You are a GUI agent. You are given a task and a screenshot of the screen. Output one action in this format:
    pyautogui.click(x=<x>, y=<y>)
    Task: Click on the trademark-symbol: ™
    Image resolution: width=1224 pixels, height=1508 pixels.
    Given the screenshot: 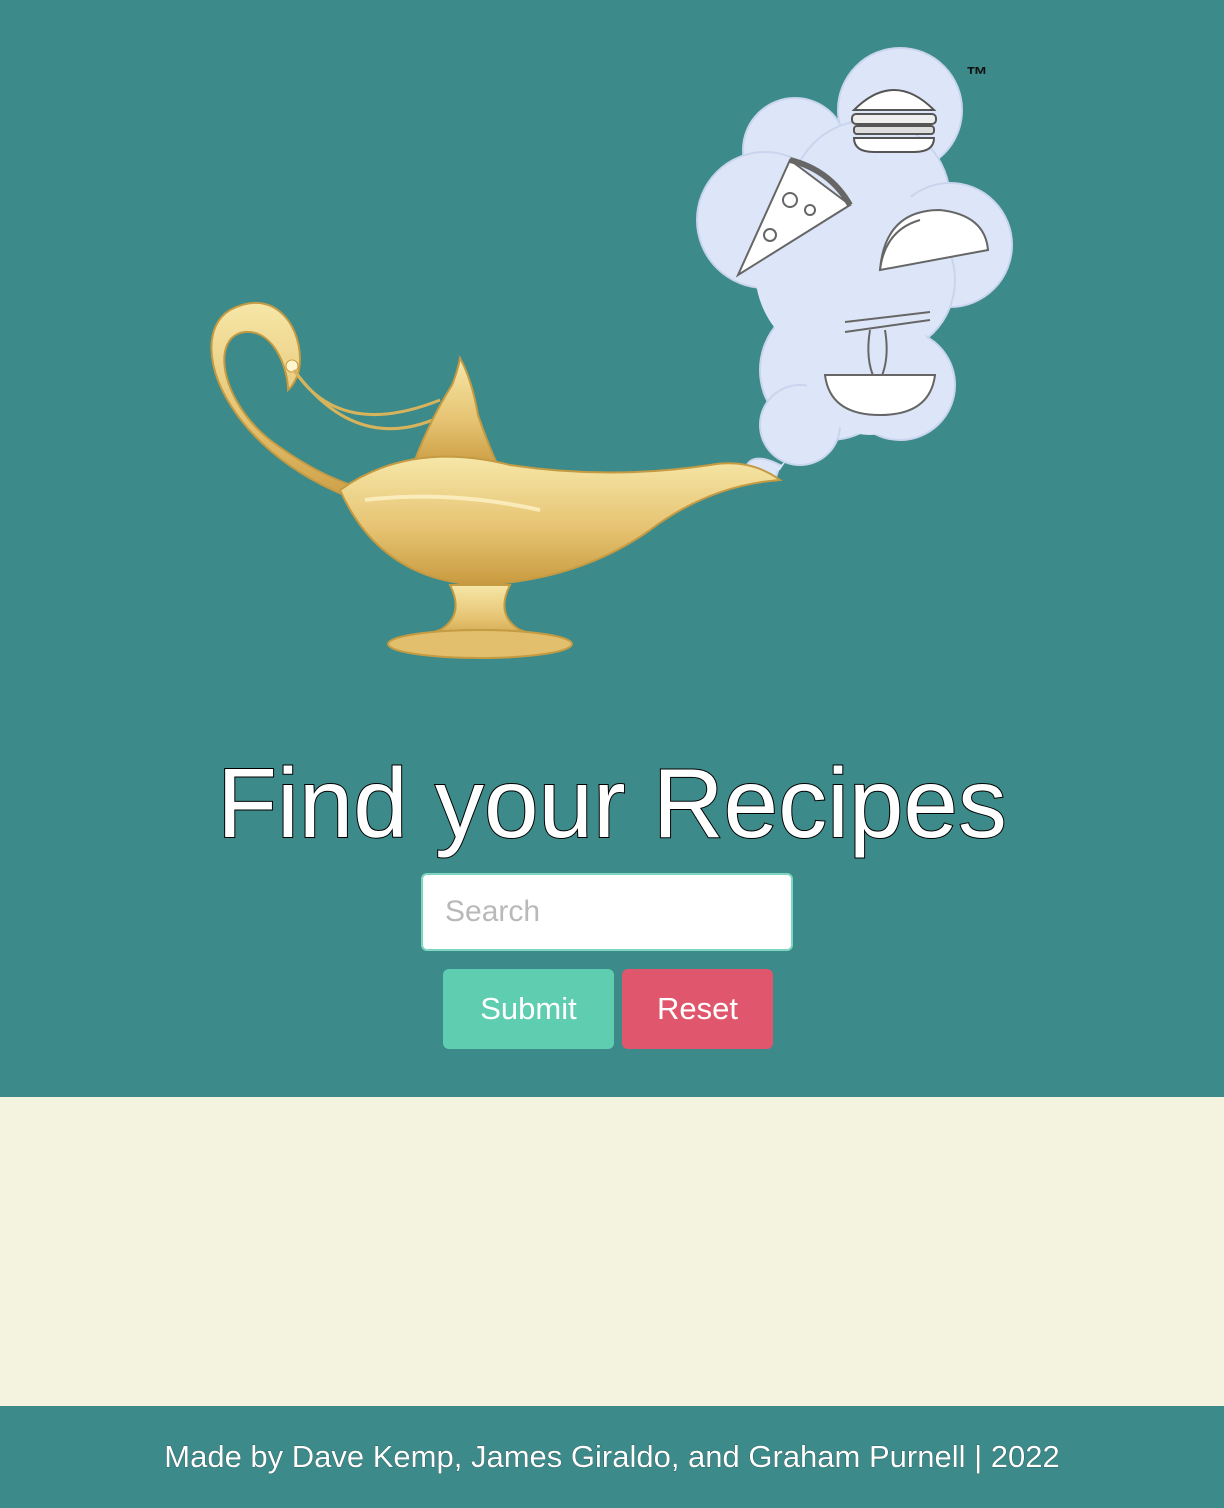 What is the action you would take?
    pyautogui.click(x=977, y=74)
    